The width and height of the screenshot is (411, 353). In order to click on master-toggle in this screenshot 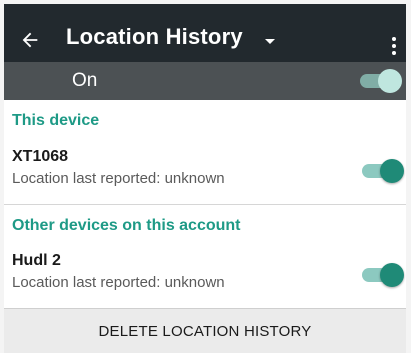, I will do `click(381, 81)`.